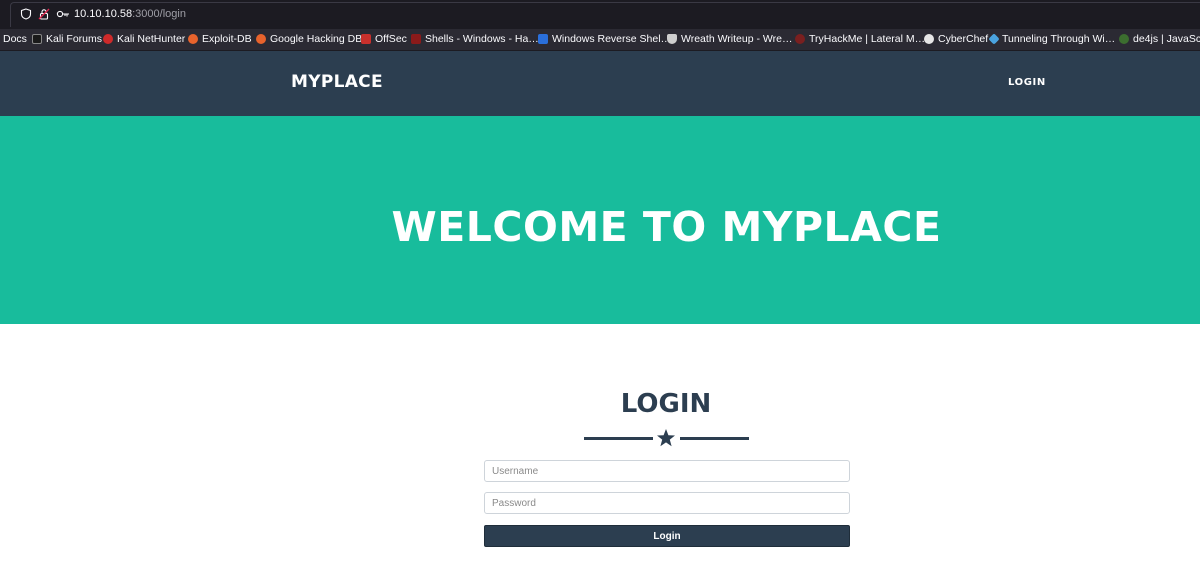 This screenshot has height=569, width=1200. I want to click on bookmark-label: OffSec, so click(391, 39).